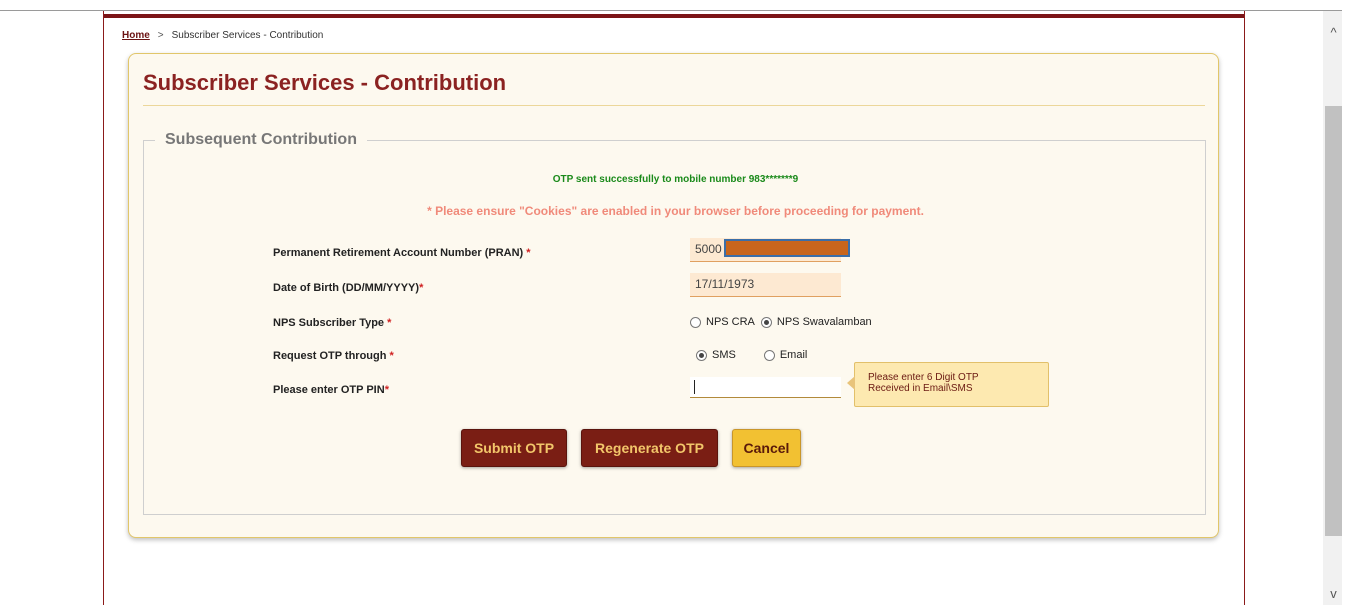 The image size is (1364, 605). What do you see at coordinates (766, 322) in the screenshot?
I see `nps-swavalamban-radio` at bounding box center [766, 322].